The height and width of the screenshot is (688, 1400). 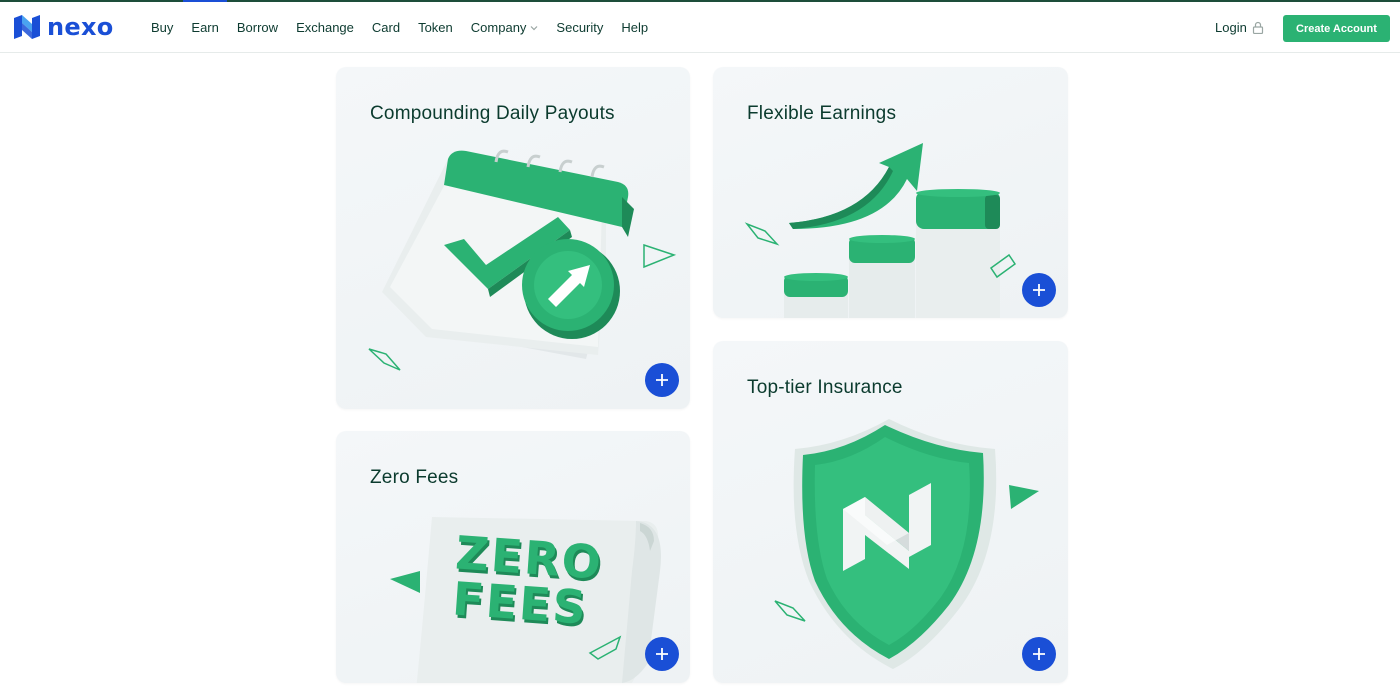 I want to click on card-compounding-daily-payouts: Compounding Daily Payouts, so click(x=513, y=238).